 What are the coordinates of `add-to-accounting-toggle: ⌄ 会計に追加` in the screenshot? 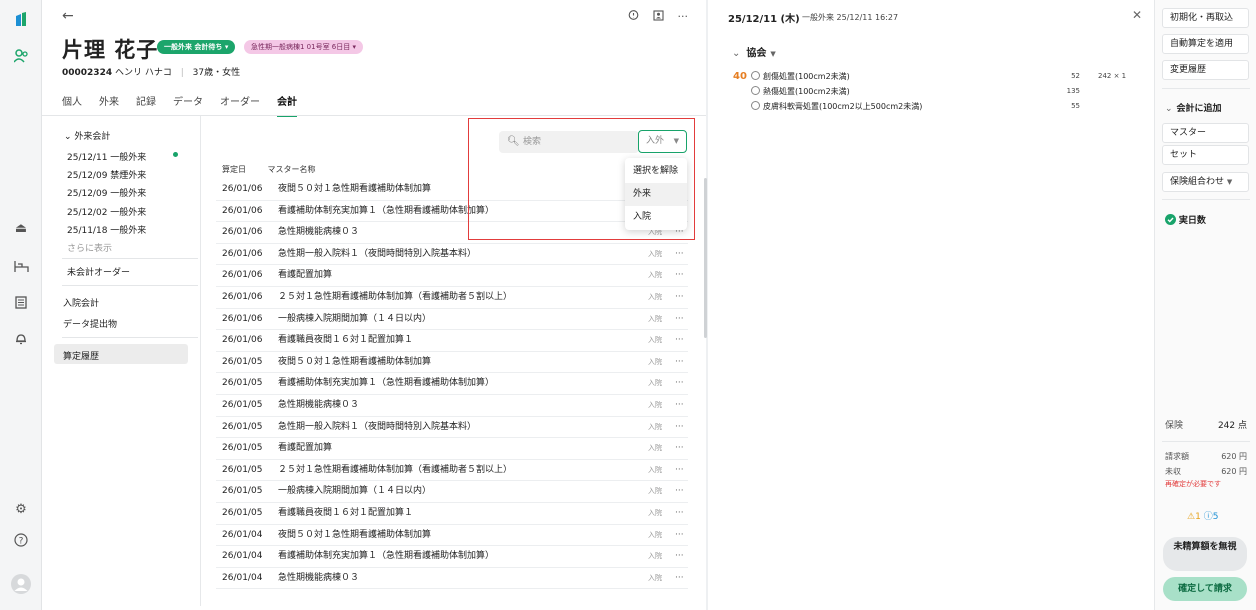 It's located at (1193, 107).